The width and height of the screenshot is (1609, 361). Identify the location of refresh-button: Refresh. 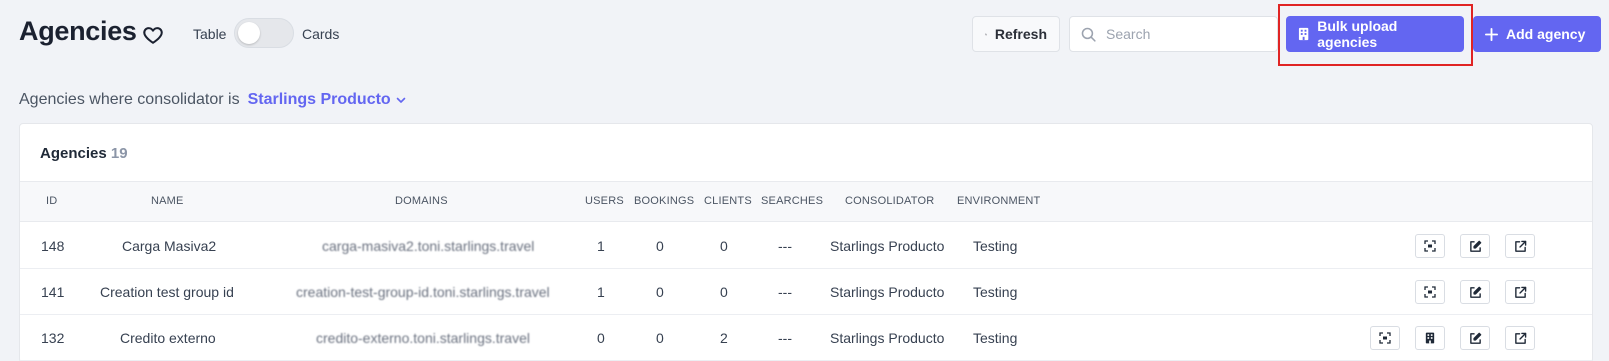
(1016, 34).